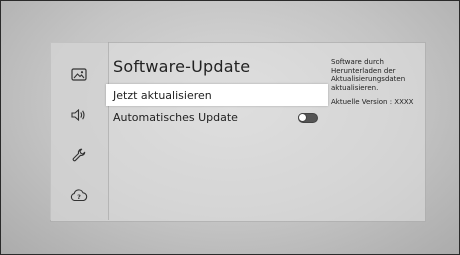 This screenshot has width=460, height=255. I want to click on sound-icon, so click(79, 115).